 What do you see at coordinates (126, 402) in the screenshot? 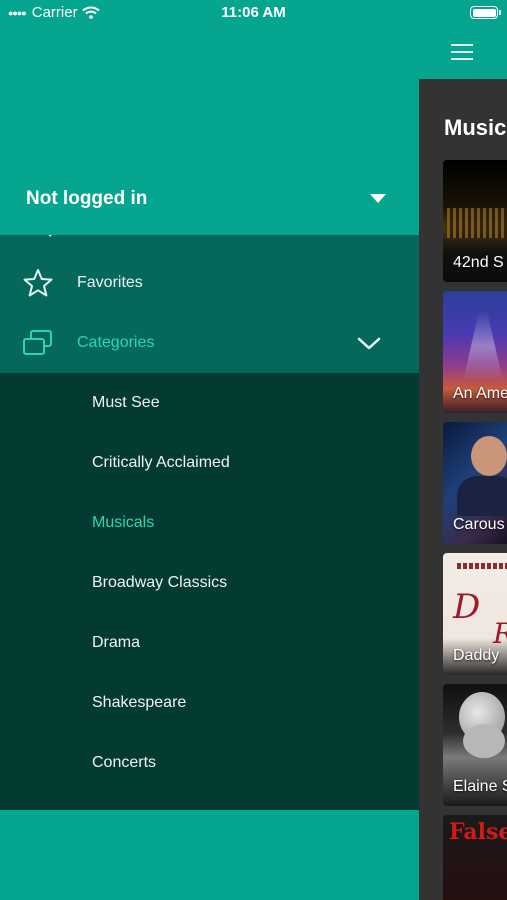
I see `category-label: Must See` at bounding box center [126, 402].